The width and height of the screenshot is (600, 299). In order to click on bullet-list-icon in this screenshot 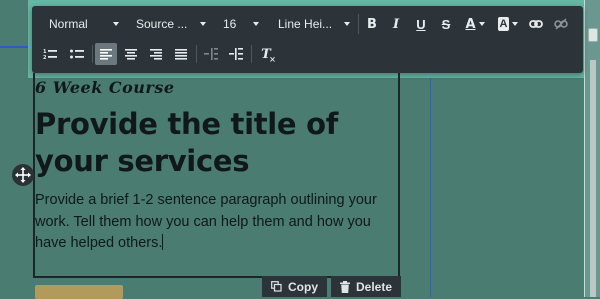, I will do `click(77, 54)`.